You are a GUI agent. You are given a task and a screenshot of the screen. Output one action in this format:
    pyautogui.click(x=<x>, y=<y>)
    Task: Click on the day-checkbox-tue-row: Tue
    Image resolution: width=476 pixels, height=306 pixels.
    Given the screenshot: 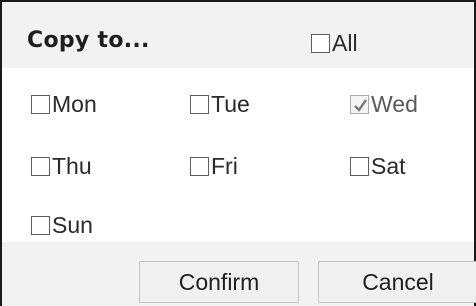 What is the action you would take?
    pyautogui.click(x=220, y=104)
    